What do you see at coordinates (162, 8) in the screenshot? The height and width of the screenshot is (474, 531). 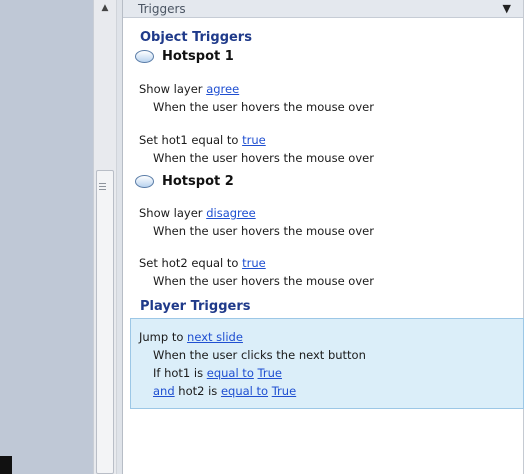 I see `panel-title: Triggers` at bounding box center [162, 8].